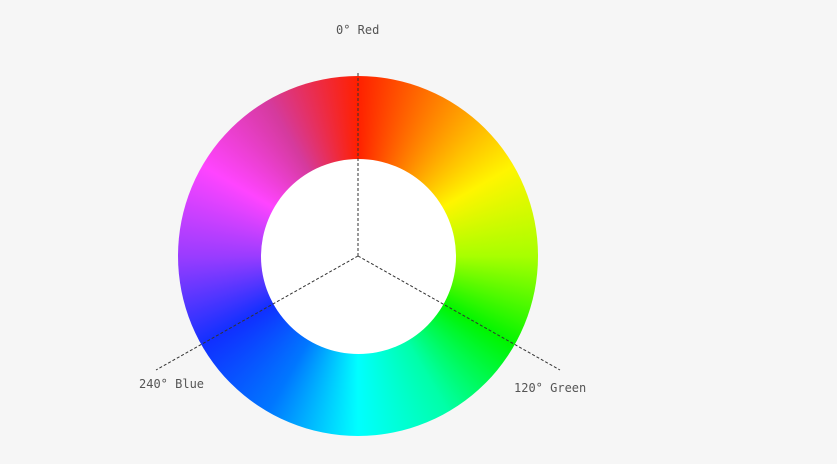 Image resolution: width=837 pixels, height=464 pixels. I want to click on guide-line-green, so click(459, 313).